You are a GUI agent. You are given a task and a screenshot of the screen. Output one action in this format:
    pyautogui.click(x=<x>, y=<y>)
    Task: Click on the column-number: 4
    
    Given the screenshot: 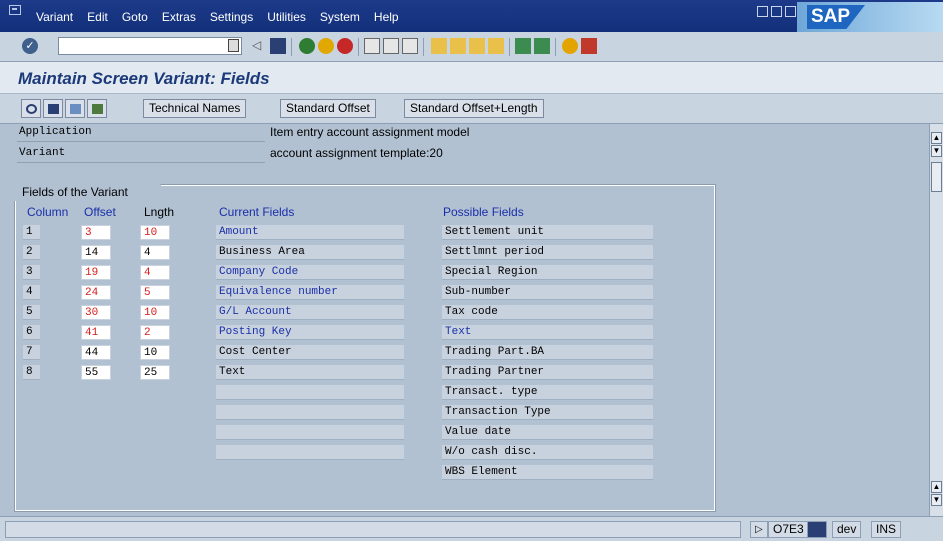 What is the action you would take?
    pyautogui.click(x=31, y=292)
    